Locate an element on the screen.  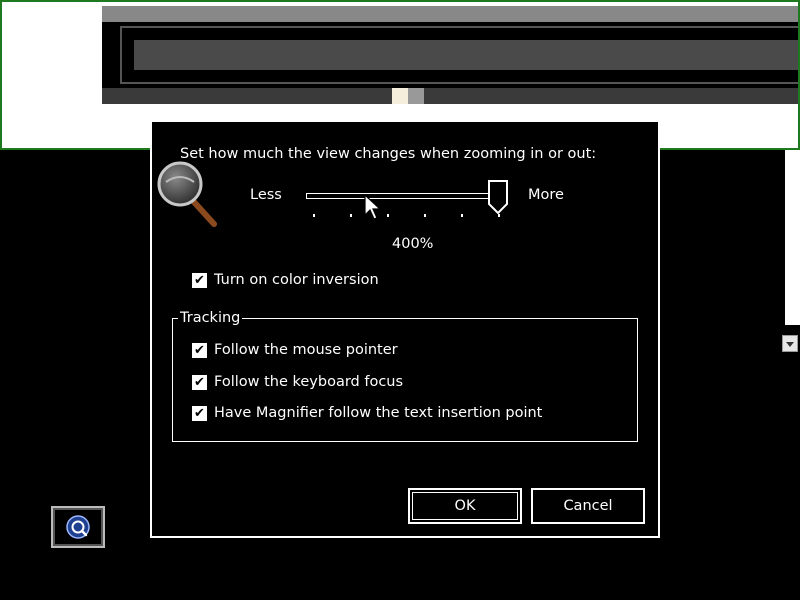
follow-mouse-label: Follow the mouse pointer is located at coordinates (306, 350).